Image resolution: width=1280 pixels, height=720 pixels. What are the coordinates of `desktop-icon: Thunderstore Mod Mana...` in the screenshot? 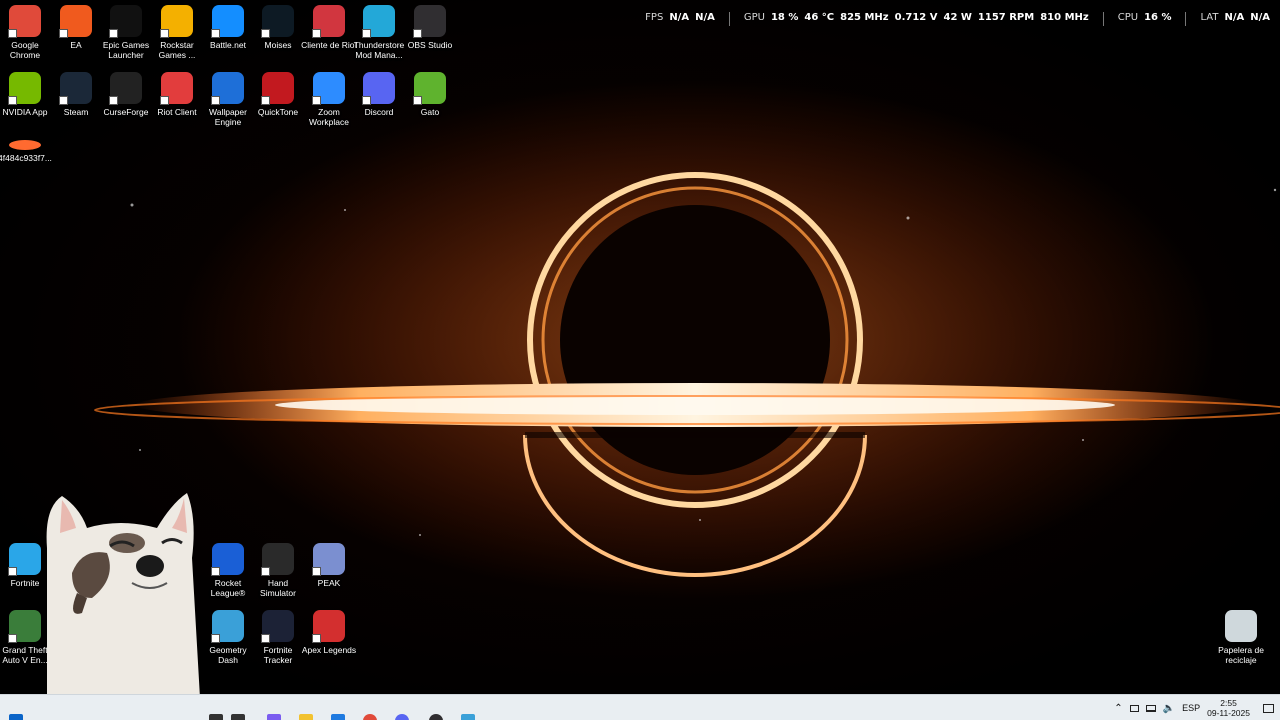 It's located at (379, 32).